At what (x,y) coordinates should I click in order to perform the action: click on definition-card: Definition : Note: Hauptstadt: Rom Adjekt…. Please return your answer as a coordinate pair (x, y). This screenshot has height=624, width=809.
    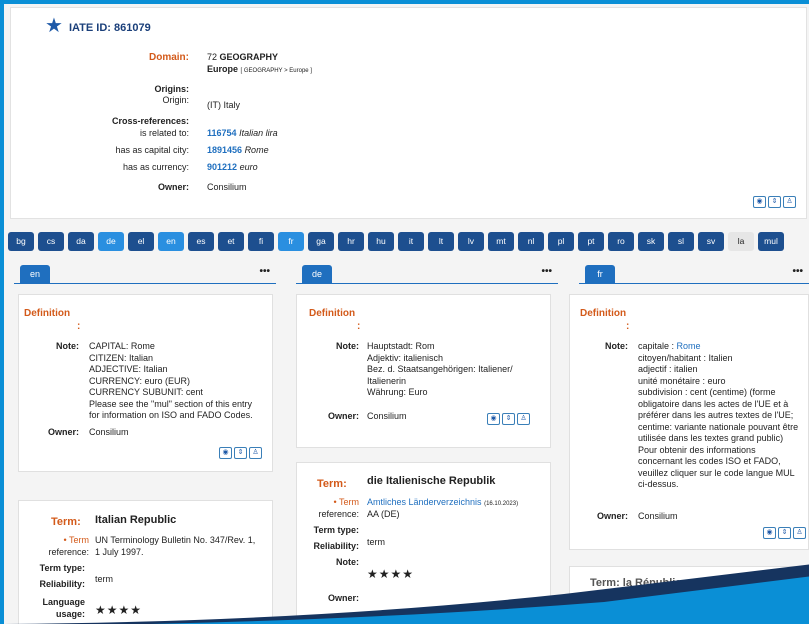
    Looking at the image, I should click on (423, 371).